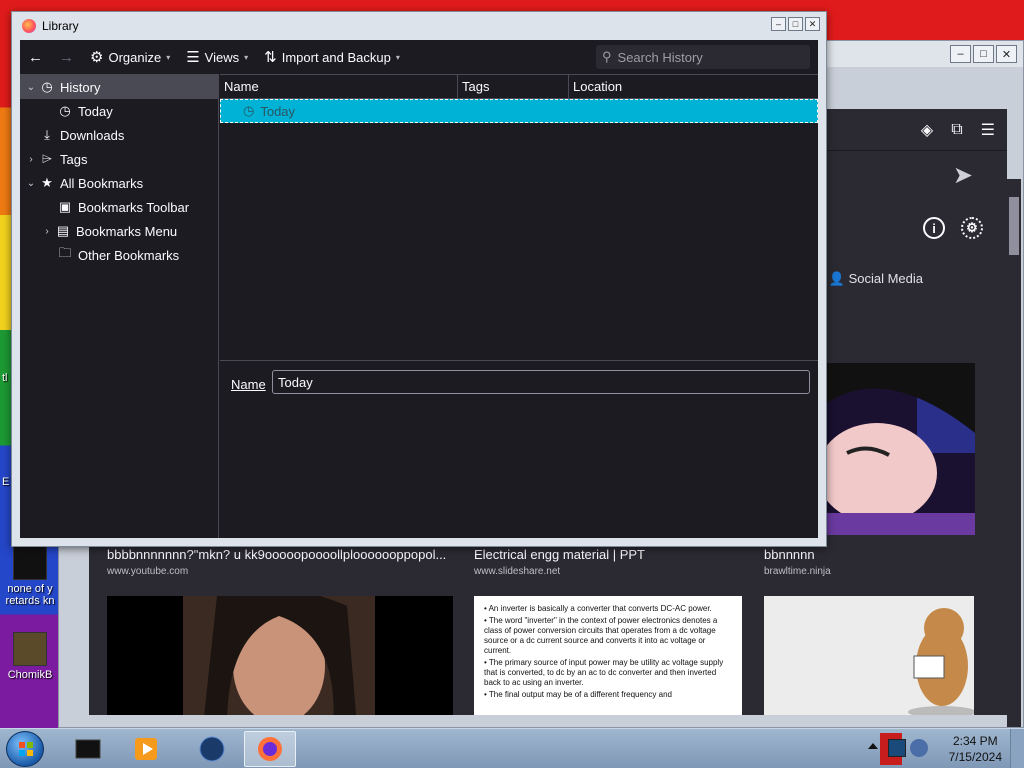 The width and height of the screenshot is (1024, 768). Describe the element at coordinates (604, 554) in the screenshot. I see `tile-title: Electrical engg material | PPT` at that location.